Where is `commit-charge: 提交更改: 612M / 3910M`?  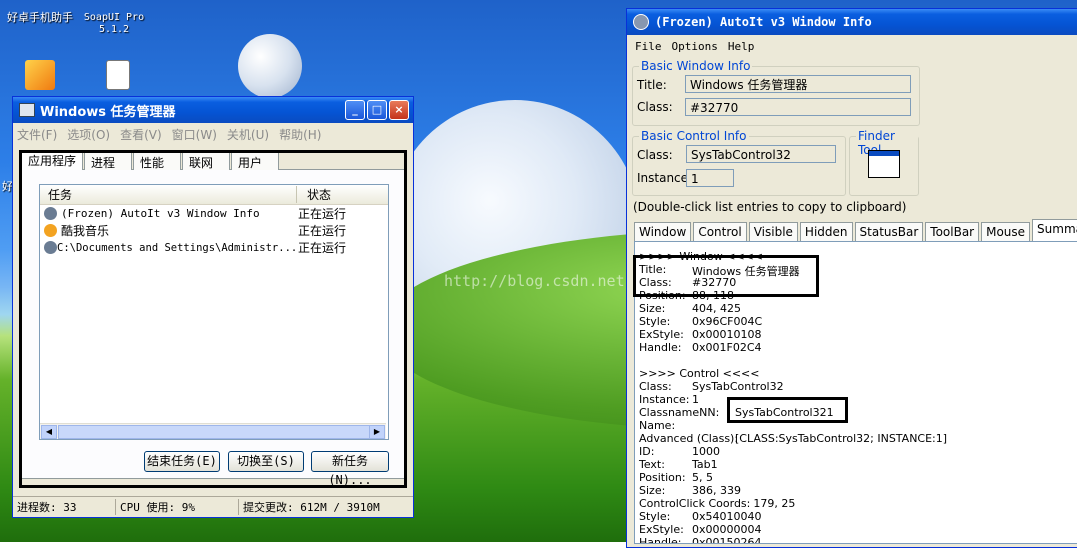 commit-charge: 提交更改: 612M / 3910M is located at coordinates (311, 507).